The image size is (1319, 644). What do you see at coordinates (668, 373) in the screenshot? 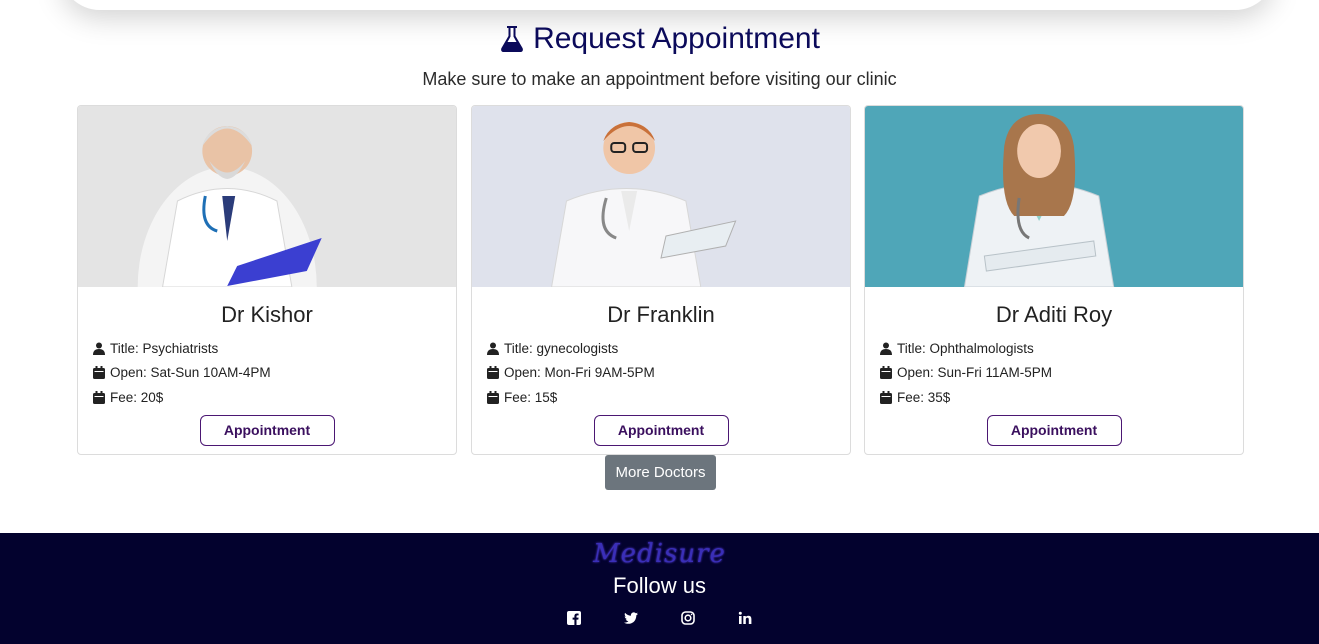
I see `doctor-open-row: Open: Mon-Fri 9AM-5PM` at bounding box center [668, 373].